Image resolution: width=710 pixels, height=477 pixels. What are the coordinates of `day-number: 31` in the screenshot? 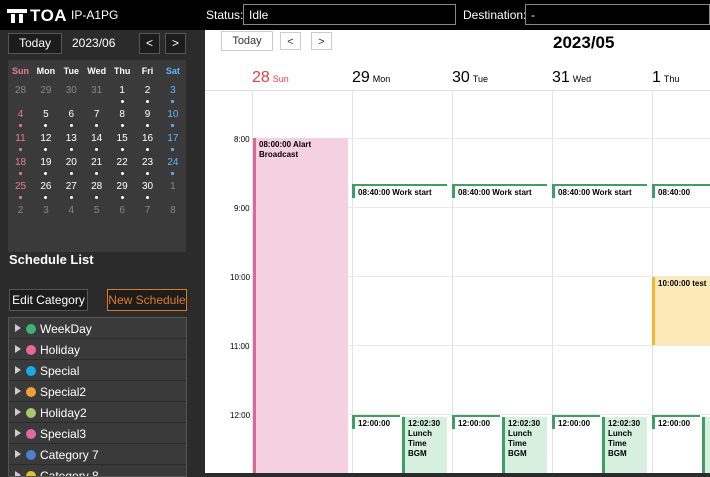 It's located at (561, 77).